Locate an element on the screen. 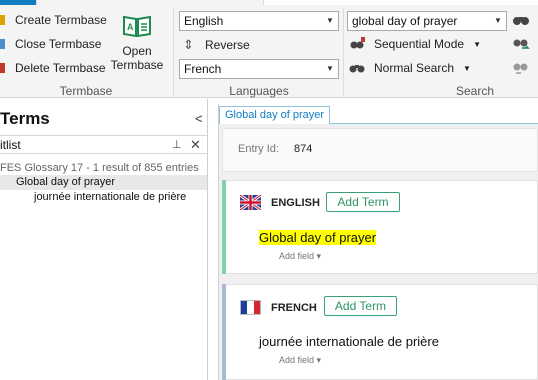  file-tab-accent is located at coordinates (18, 2).